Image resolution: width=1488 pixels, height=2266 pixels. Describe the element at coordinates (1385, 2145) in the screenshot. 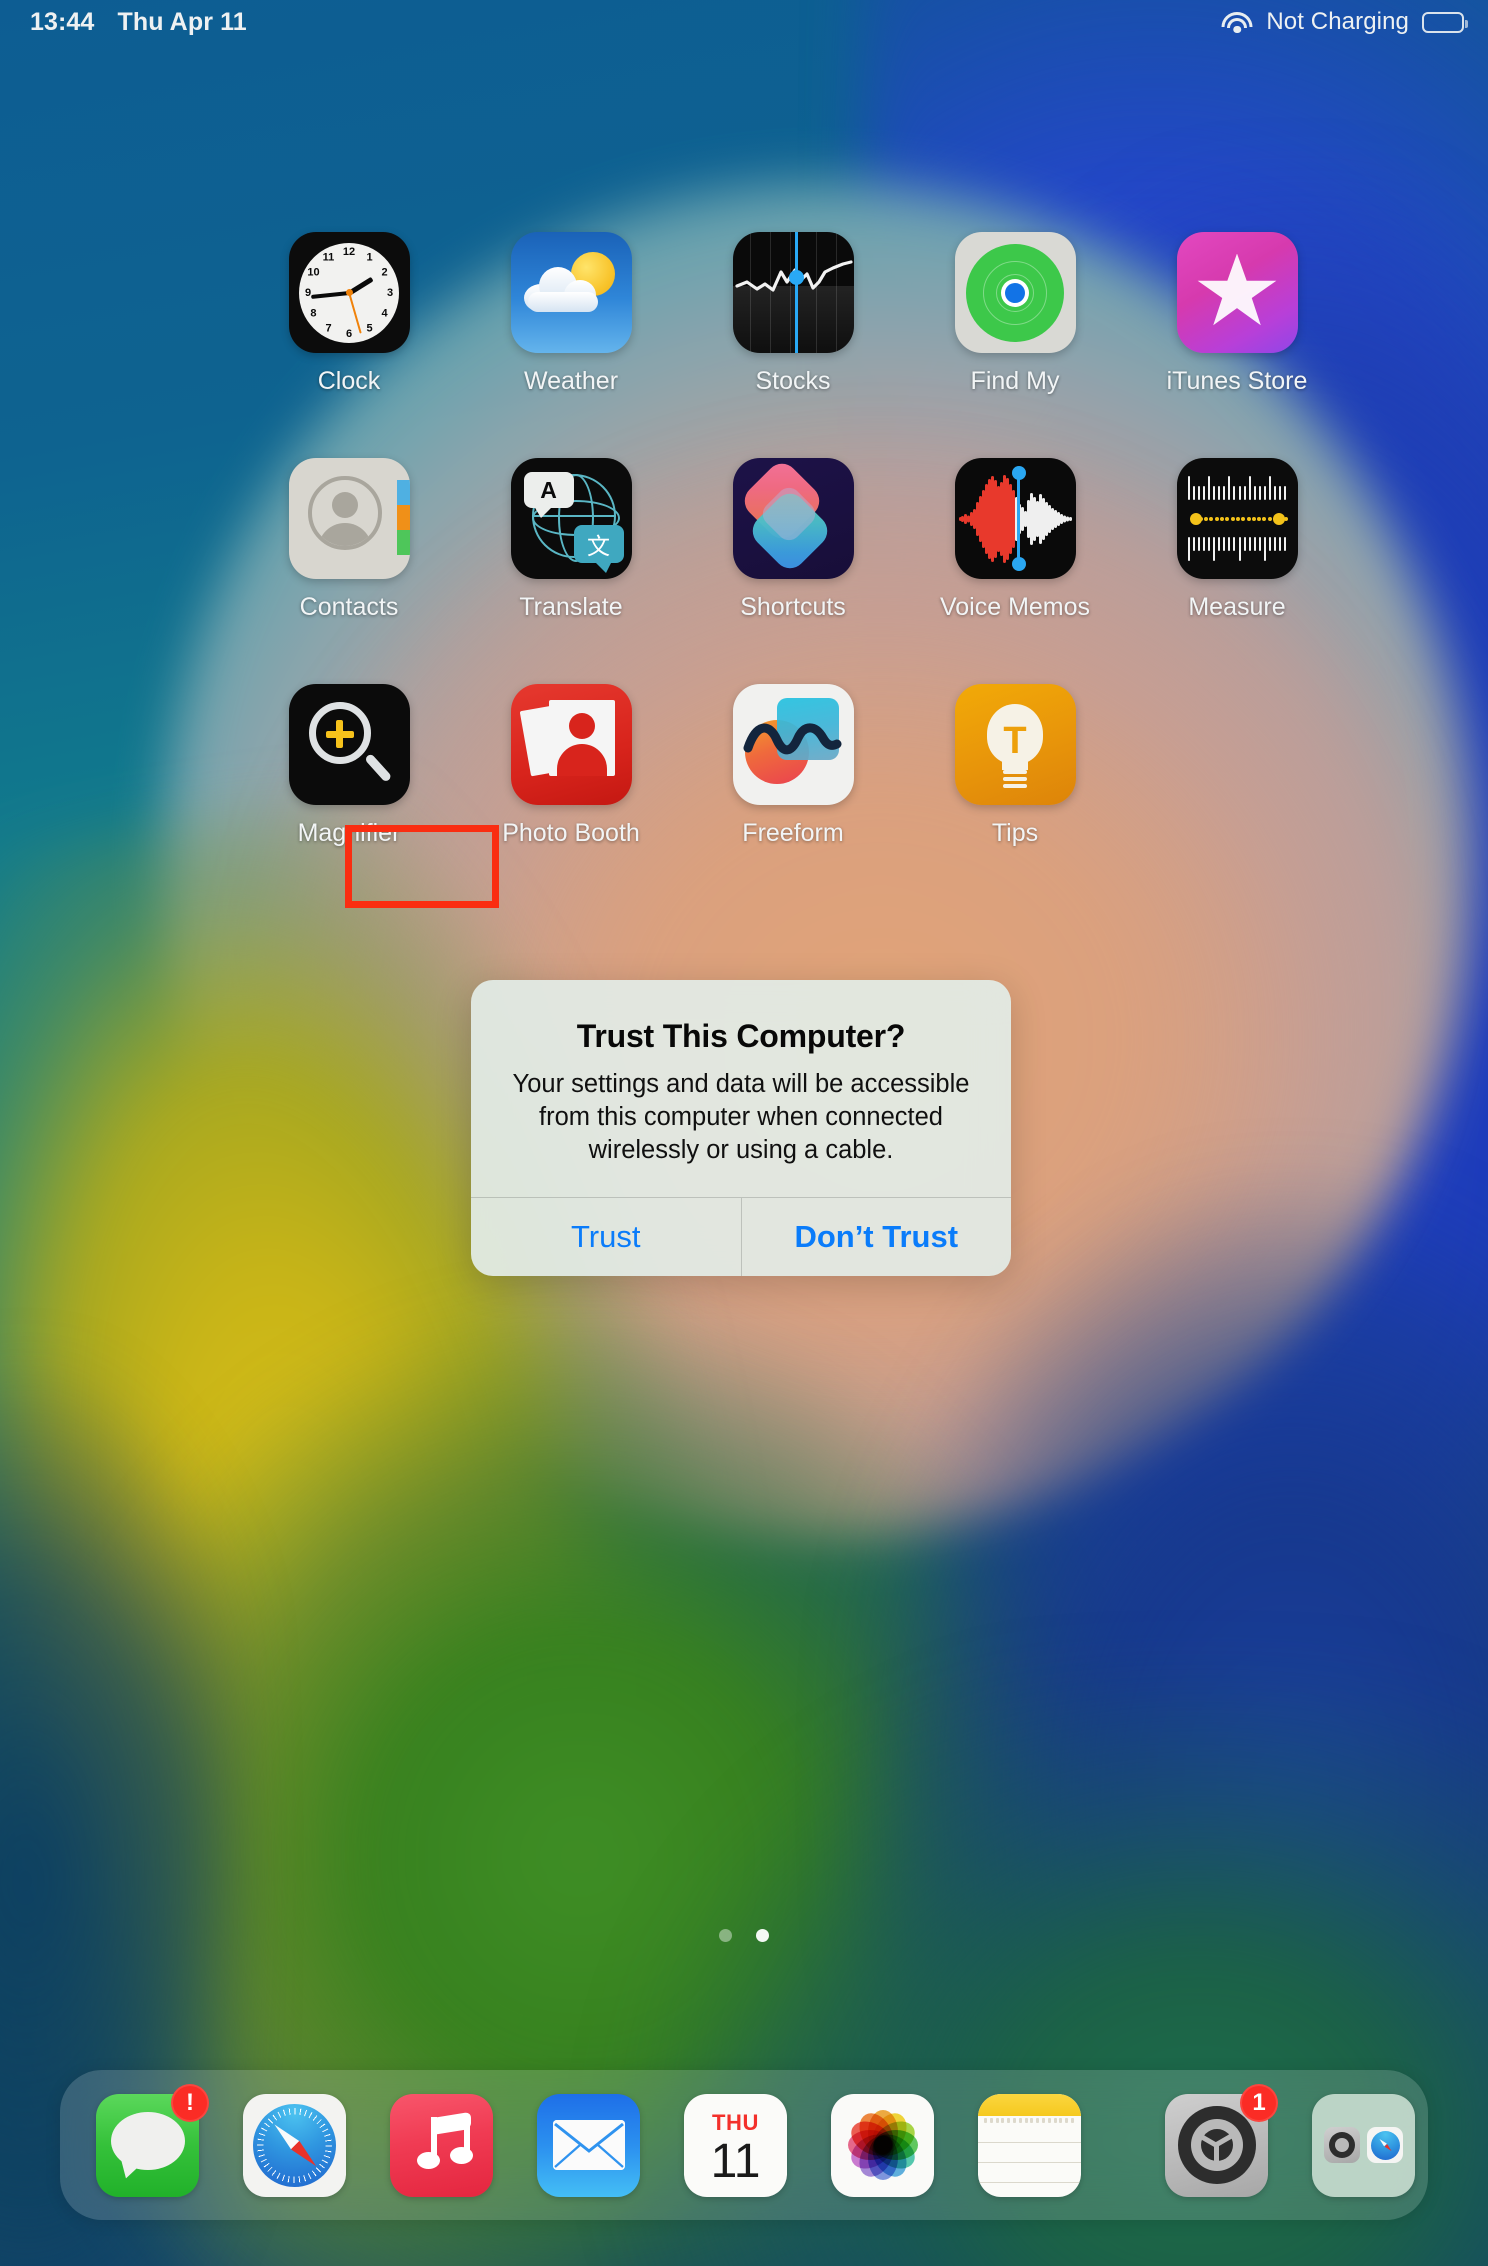

I see `mini-safari-icon` at that location.